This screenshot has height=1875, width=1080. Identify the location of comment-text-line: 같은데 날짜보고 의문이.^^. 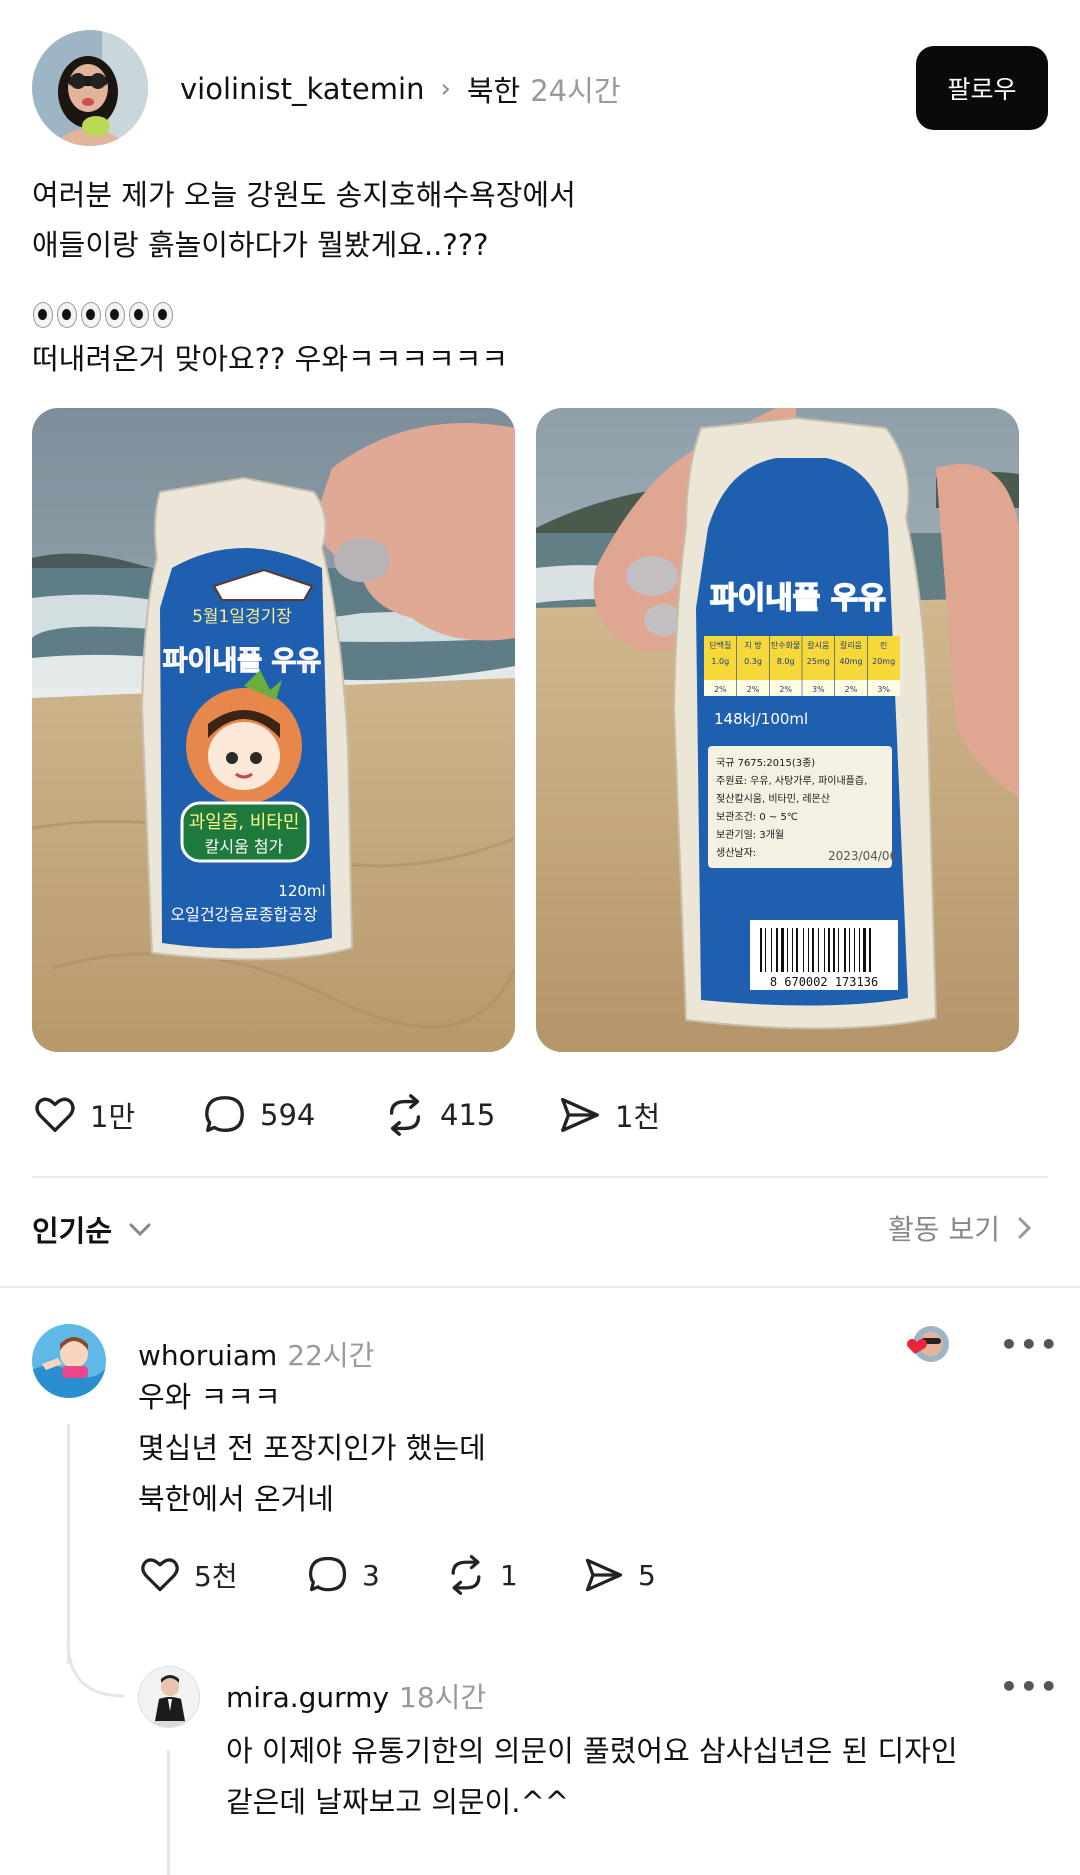
(398, 1802).